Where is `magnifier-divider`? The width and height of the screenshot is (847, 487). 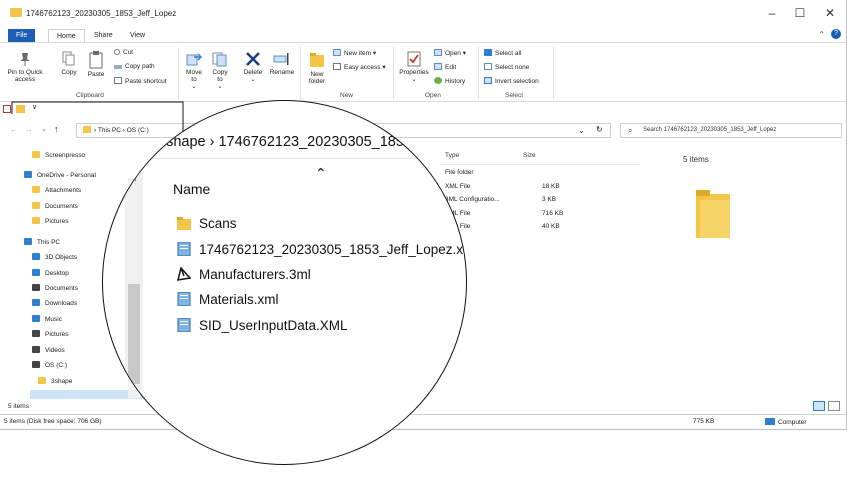 magnifier-divider is located at coordinates (284, 158).